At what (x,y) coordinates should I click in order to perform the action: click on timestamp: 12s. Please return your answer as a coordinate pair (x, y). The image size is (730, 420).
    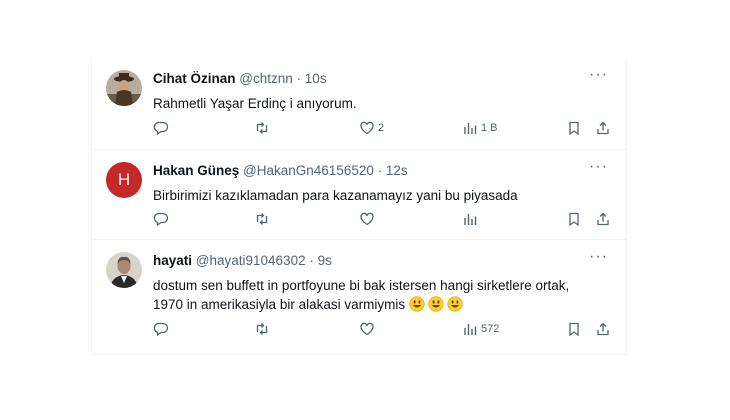
    Looking at the image, I should click on (397, 170).